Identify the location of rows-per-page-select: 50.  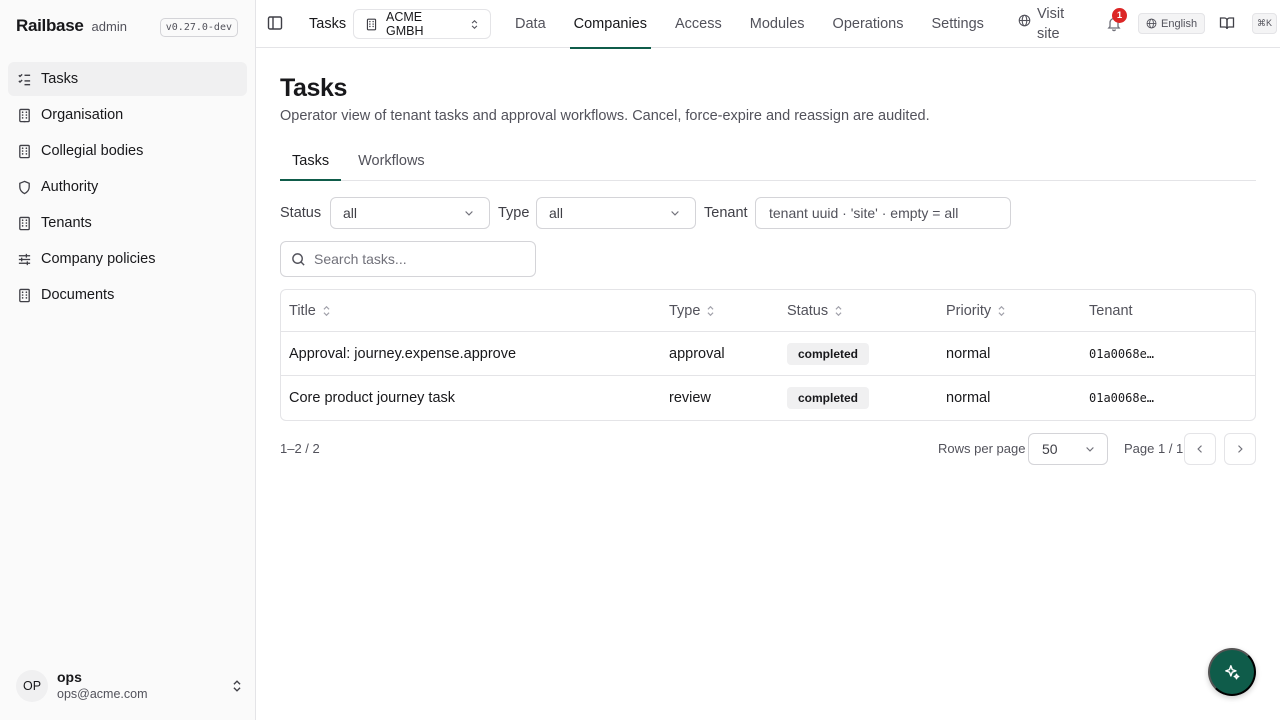
(1068, 449).